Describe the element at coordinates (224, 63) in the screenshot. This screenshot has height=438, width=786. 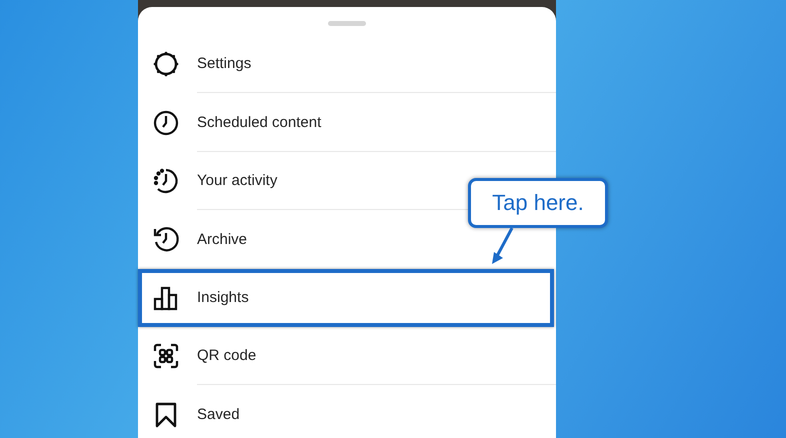
I see `menu-item-label: Settings` at that location.